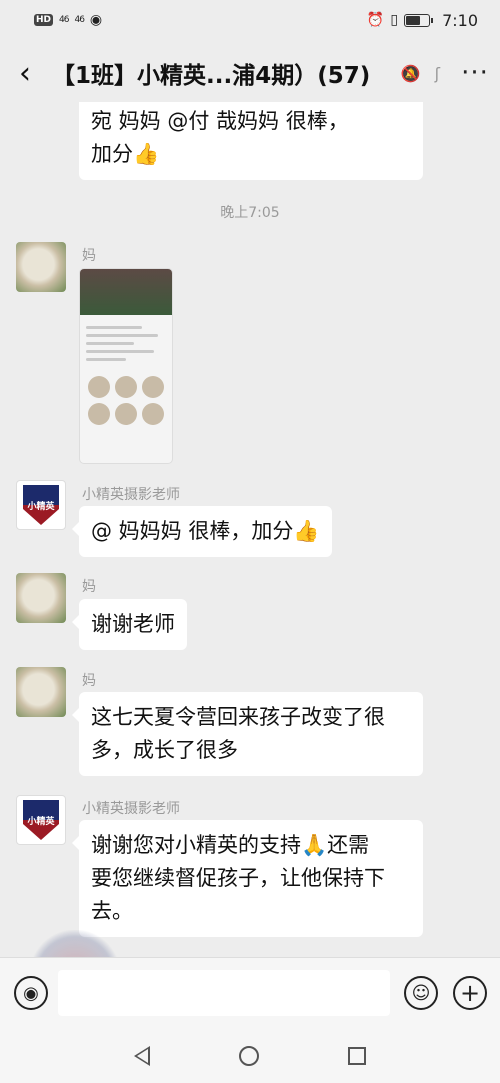 The image size is (500, 1083). What do you see at coordinates (247, 734) in the screenshot?
I see `message-bubble: 这七天夏令营回来孩子改变了很 多，成长了很多` at bounding box center [247, 734].